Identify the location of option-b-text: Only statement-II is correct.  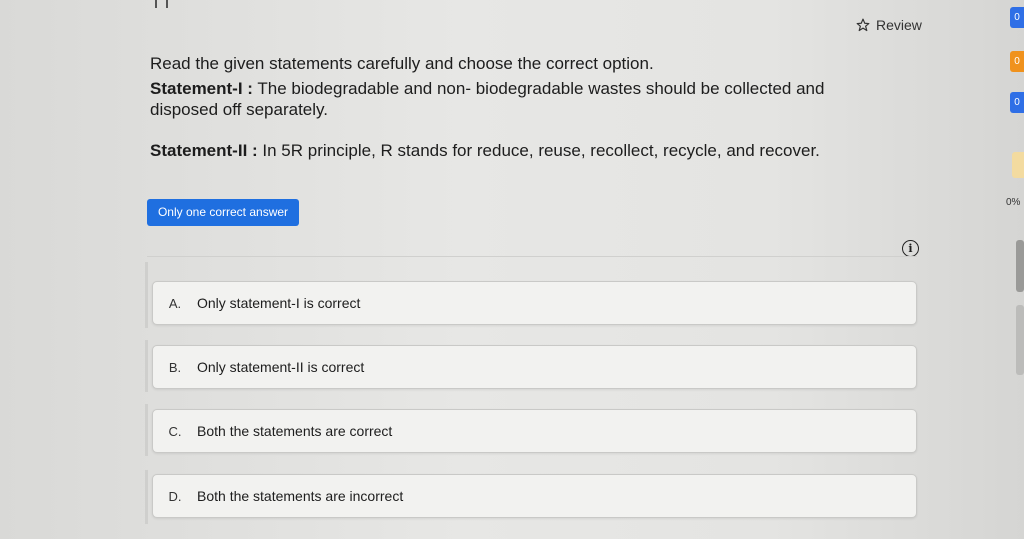
(281, 367).